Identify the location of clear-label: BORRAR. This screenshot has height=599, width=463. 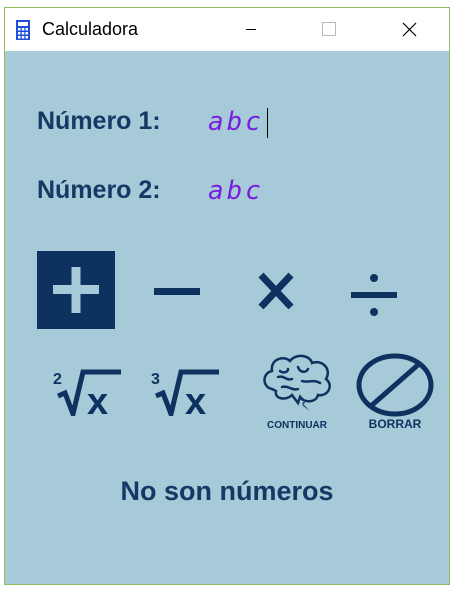
(395, 424).